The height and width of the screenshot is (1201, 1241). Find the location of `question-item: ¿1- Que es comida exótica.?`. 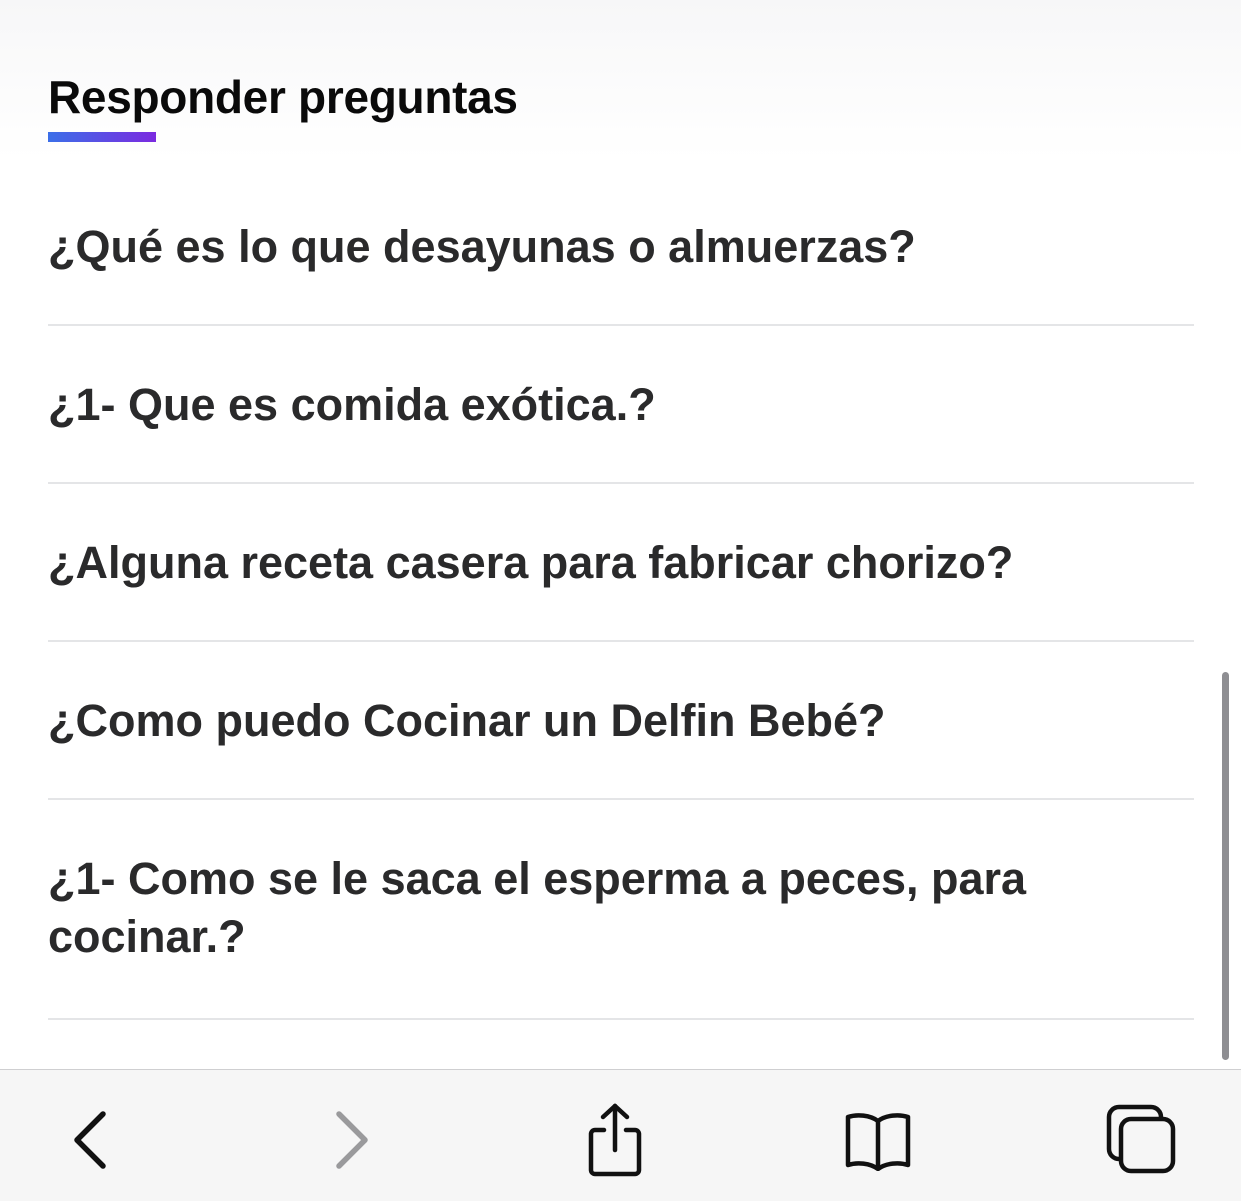

question-item: ¿1- Que es comida exótica.? is located at coordinates (621, 405).